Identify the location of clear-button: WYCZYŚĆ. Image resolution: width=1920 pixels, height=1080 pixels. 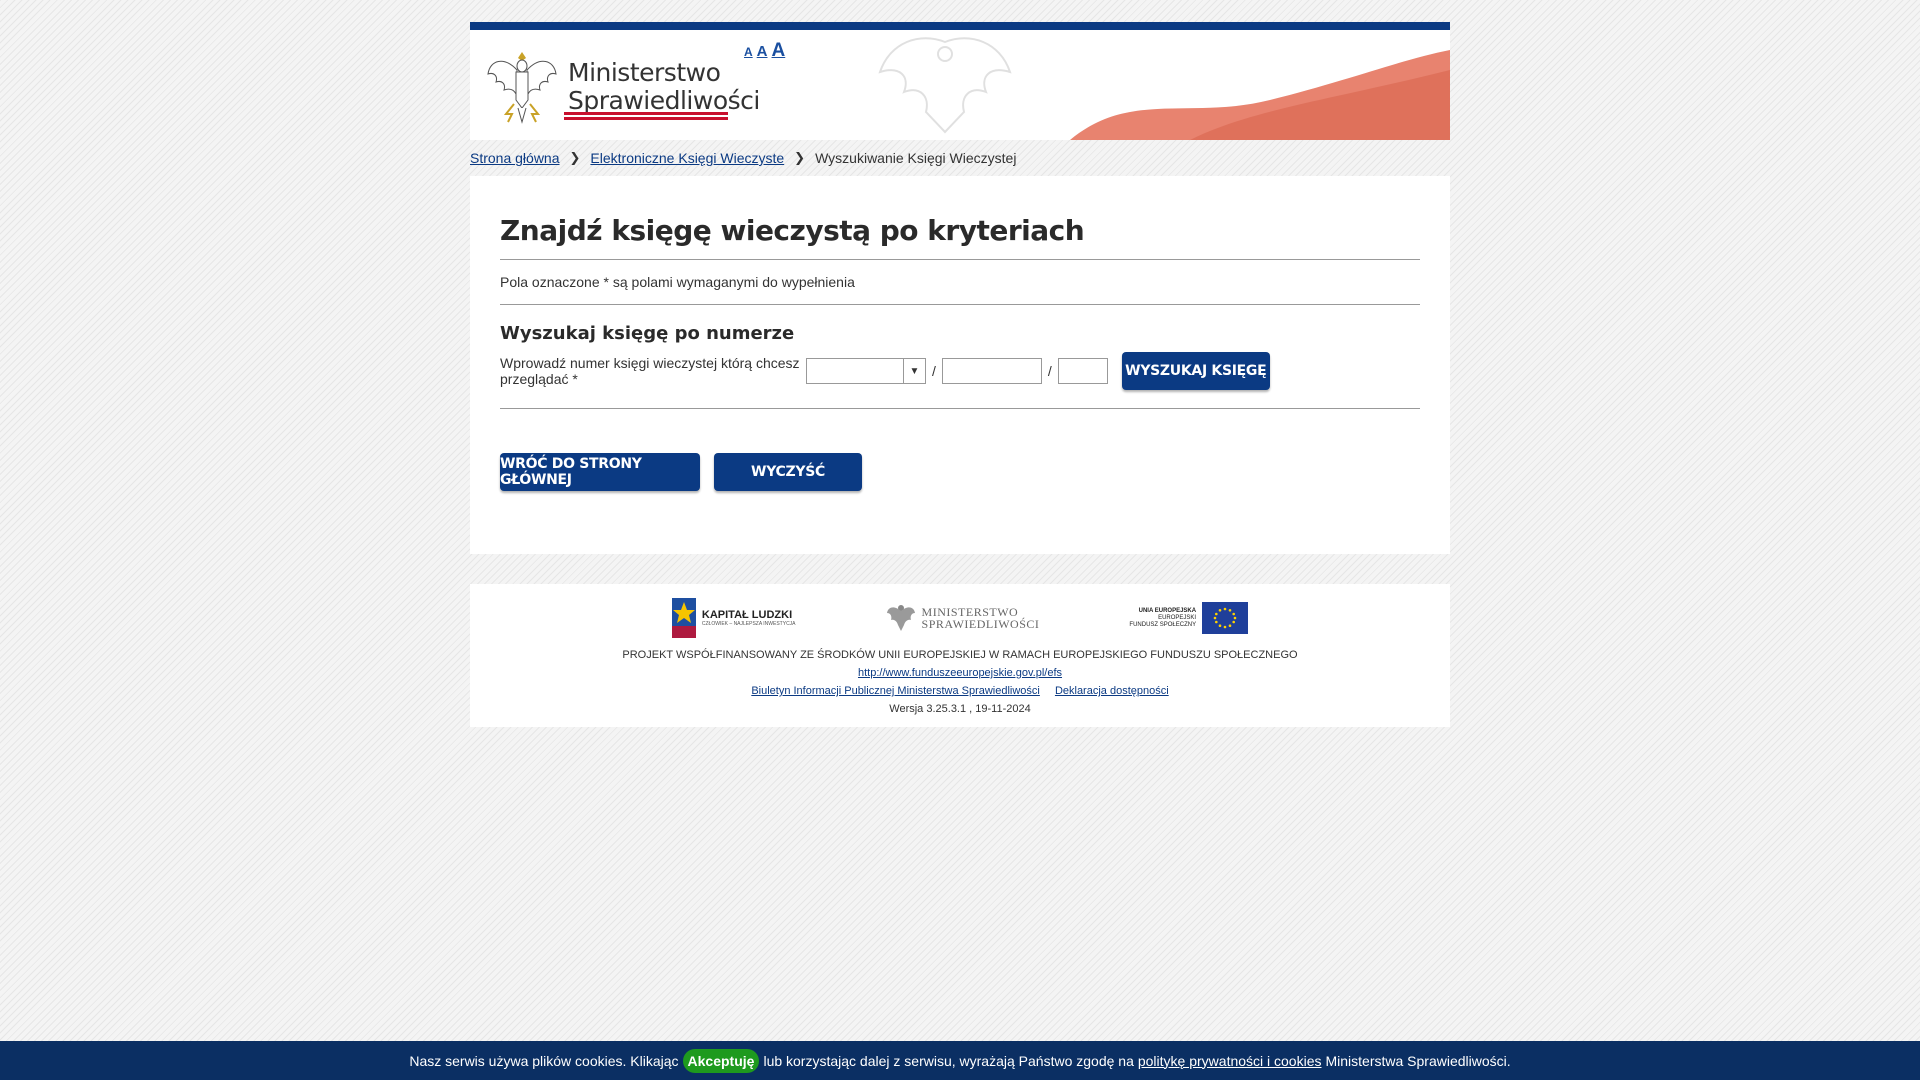
(788, 472).